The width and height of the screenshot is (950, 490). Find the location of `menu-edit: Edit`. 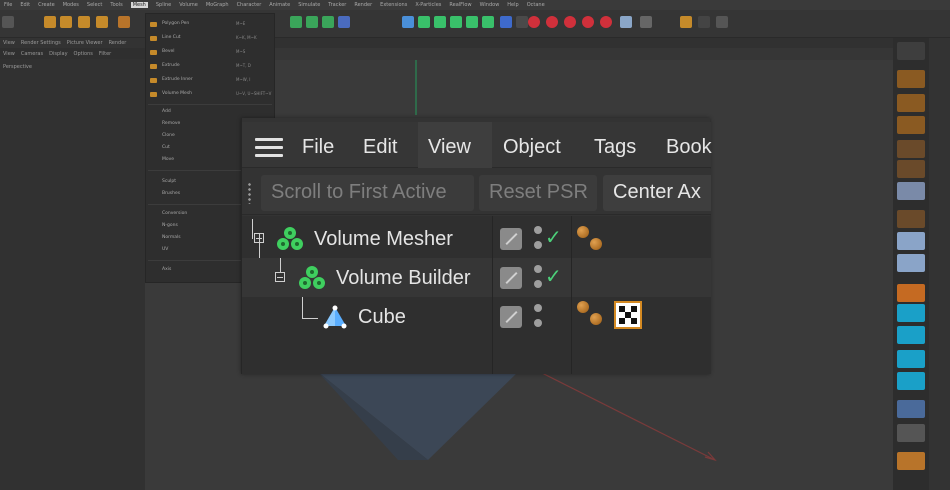

menu-edit: Edit is located at coordinates (380, 147).